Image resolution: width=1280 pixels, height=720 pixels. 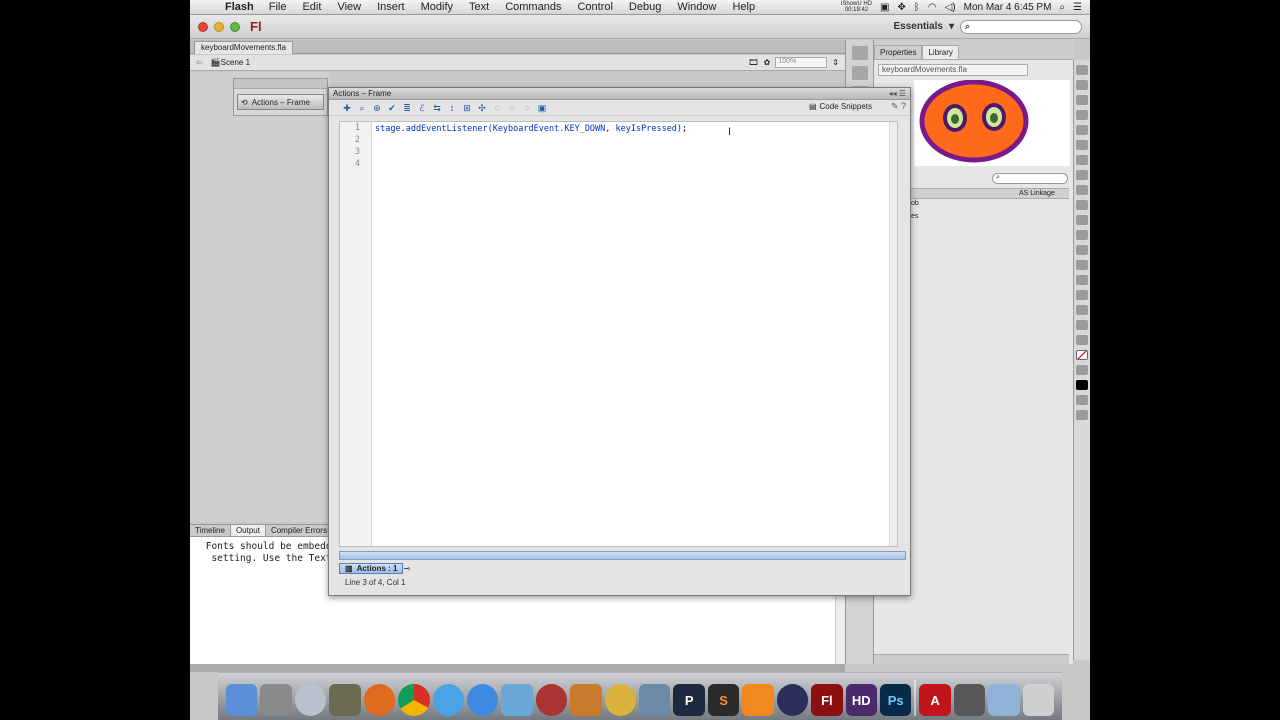 What do you see at coordinates (767, 62) in the screenshot?
I see `edit-symbols-icon: ✿` at bounding box center [767, 62].